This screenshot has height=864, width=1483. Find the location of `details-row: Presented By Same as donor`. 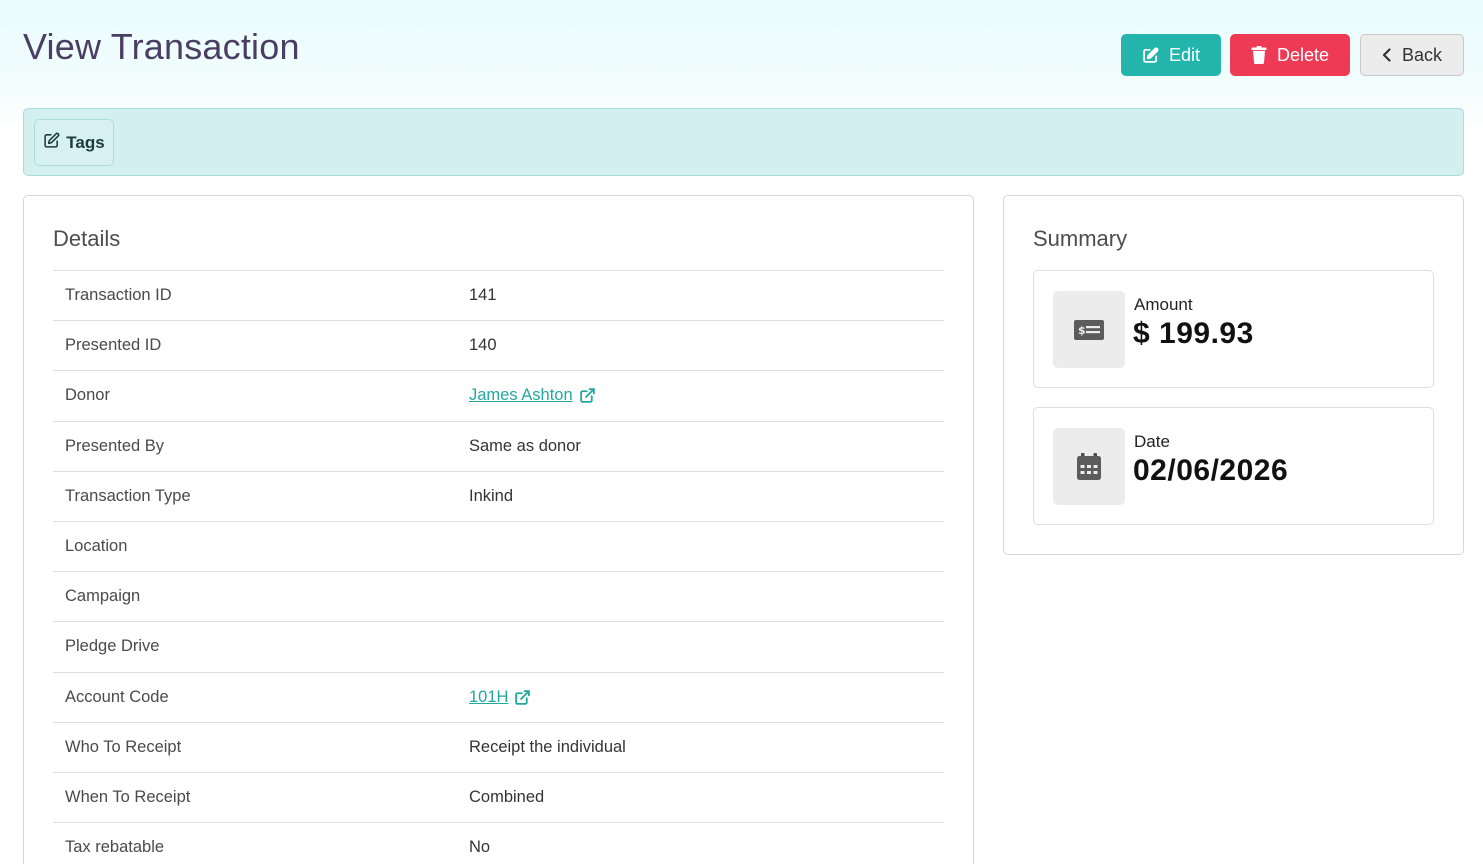

details-row: Presented By Same as donor is located at coordinates (498, 446).